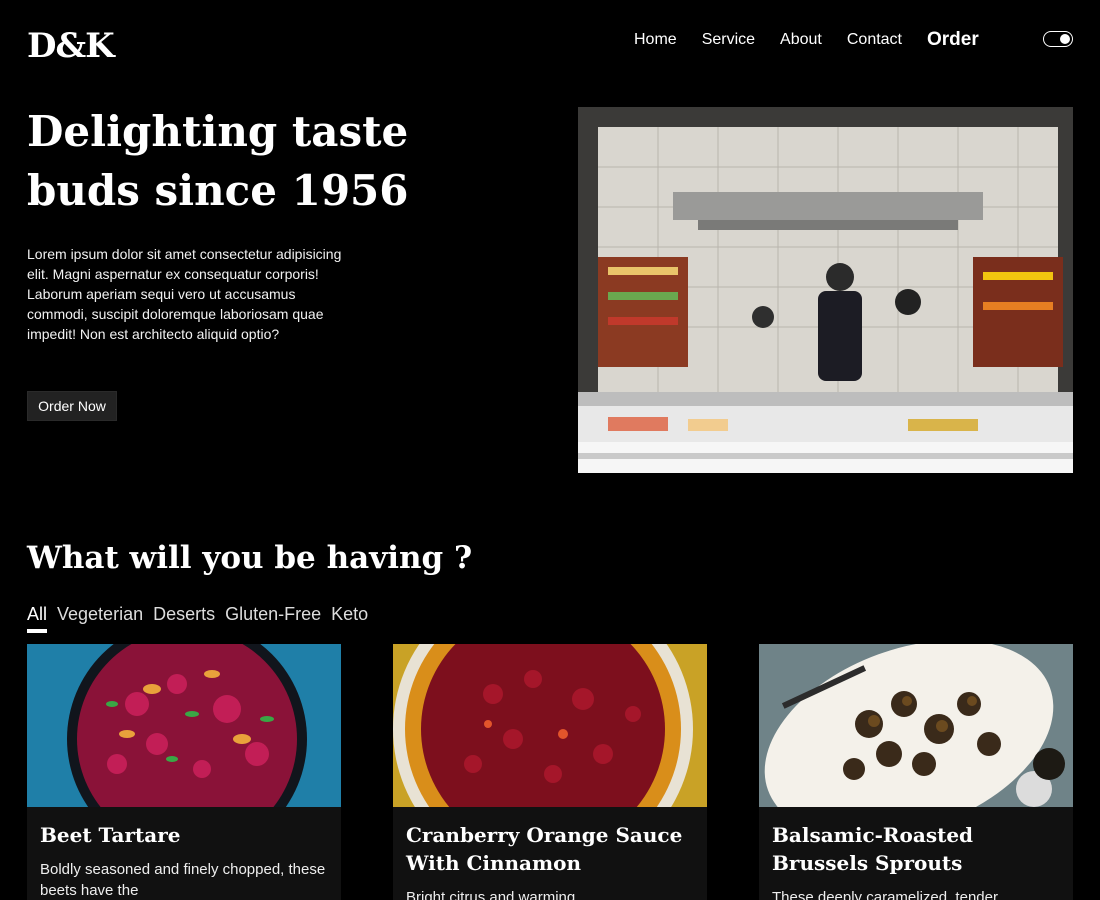 This screenshot has width=1100, height=900. Describe the element at coordinates (873, 849) in the screenshot. I see `card-title: Balsamic-Roasted Brussels Sprouts` at that location.